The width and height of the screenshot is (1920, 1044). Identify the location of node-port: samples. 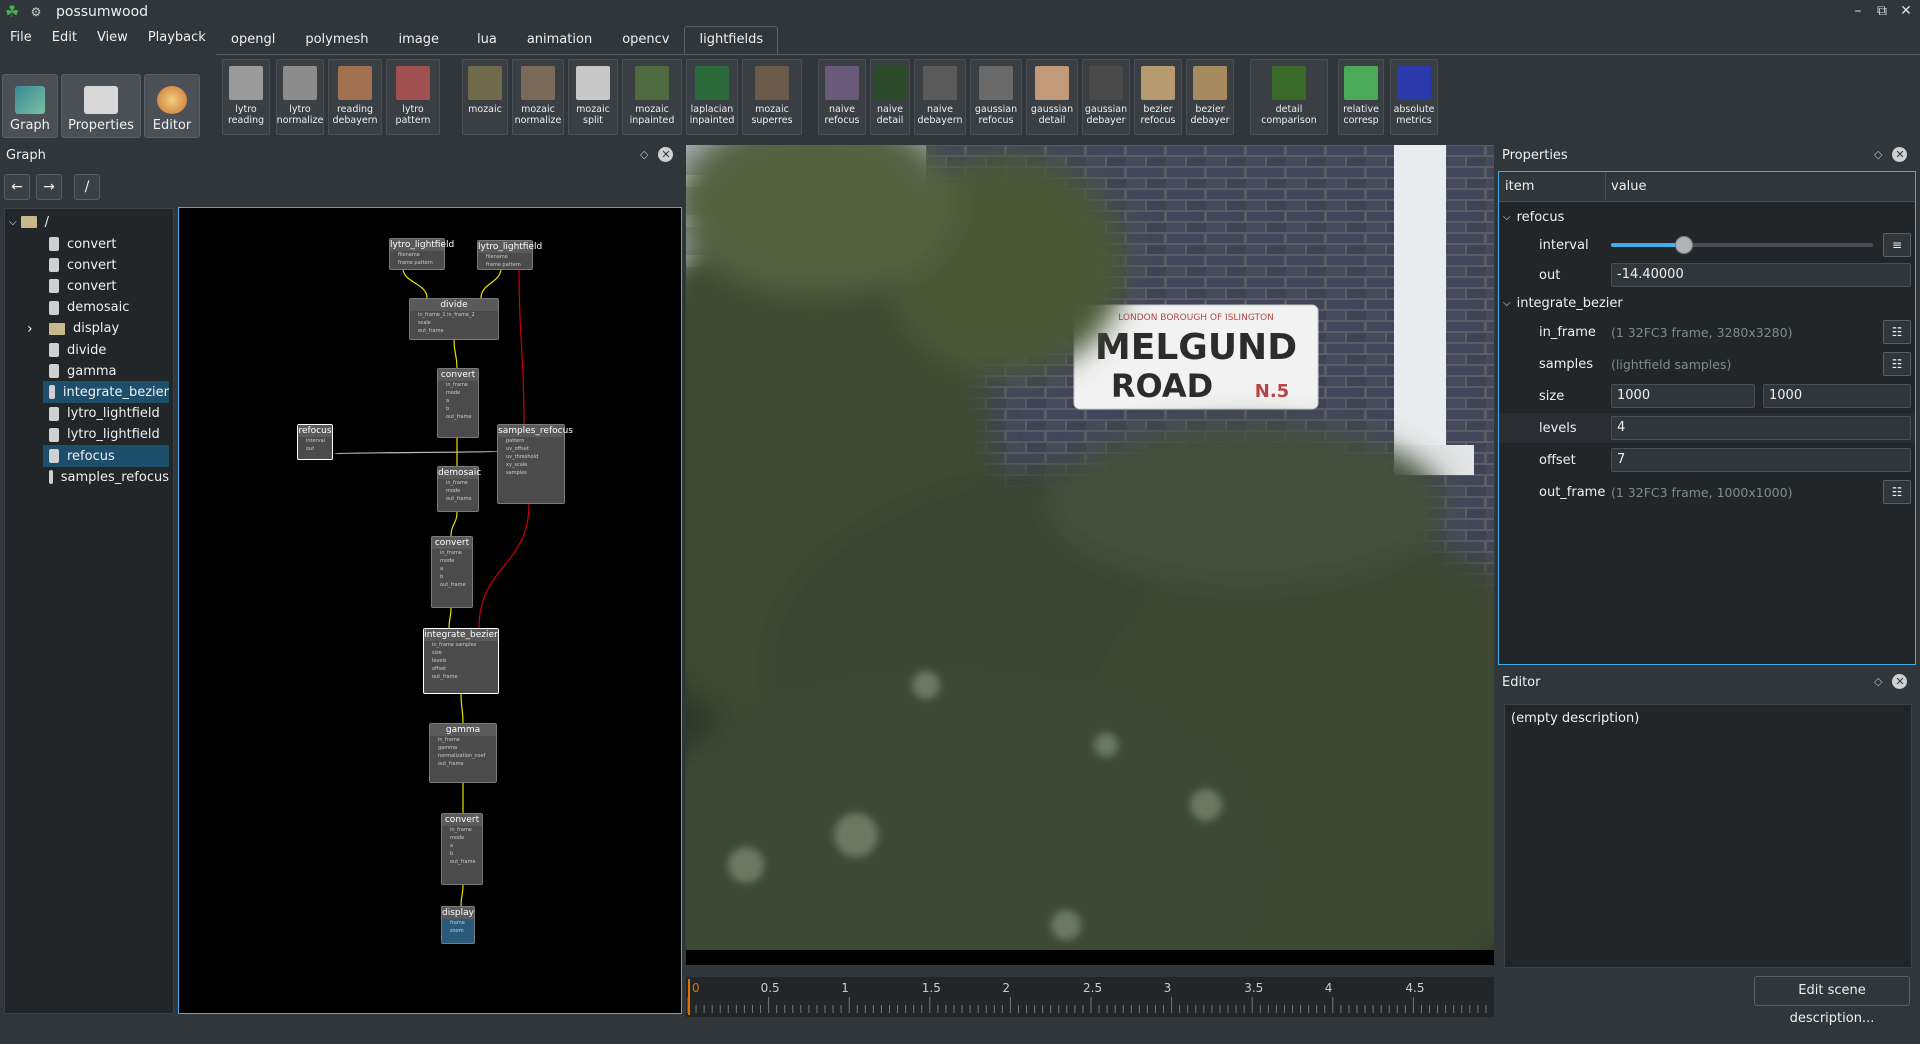
(531, 473).